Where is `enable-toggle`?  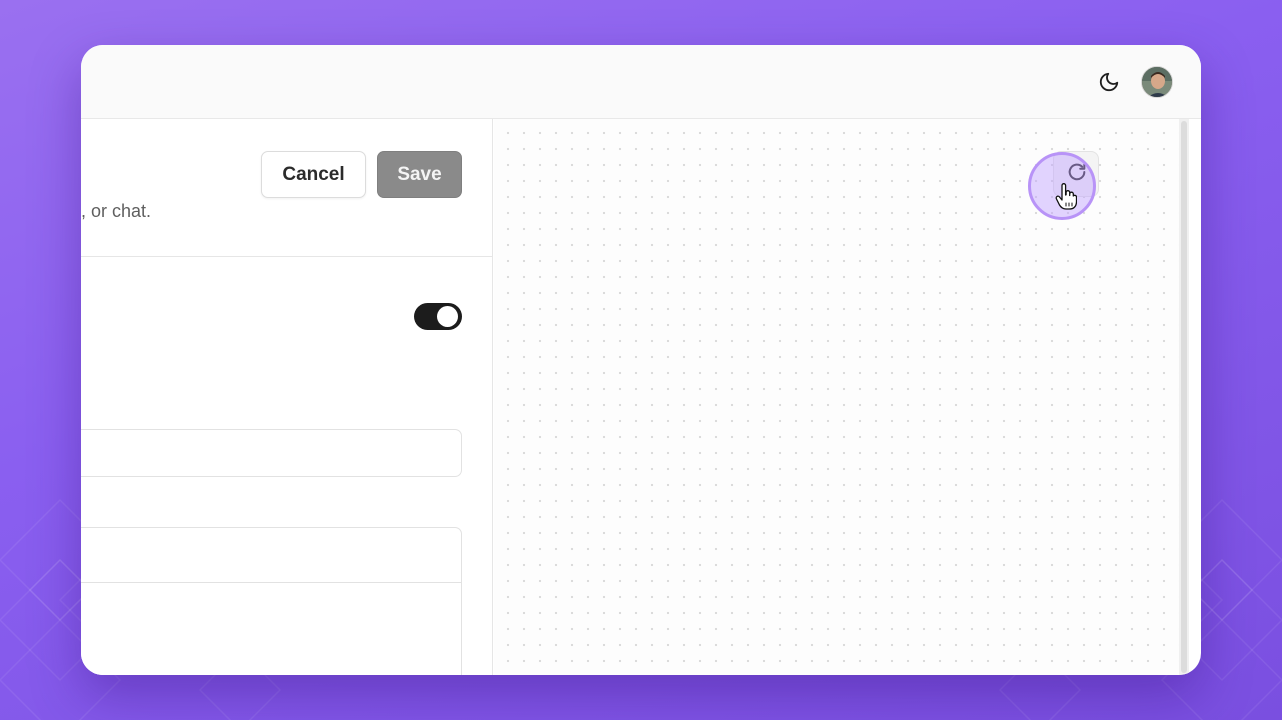 enable-toggle is located at coordinates (438, 316).